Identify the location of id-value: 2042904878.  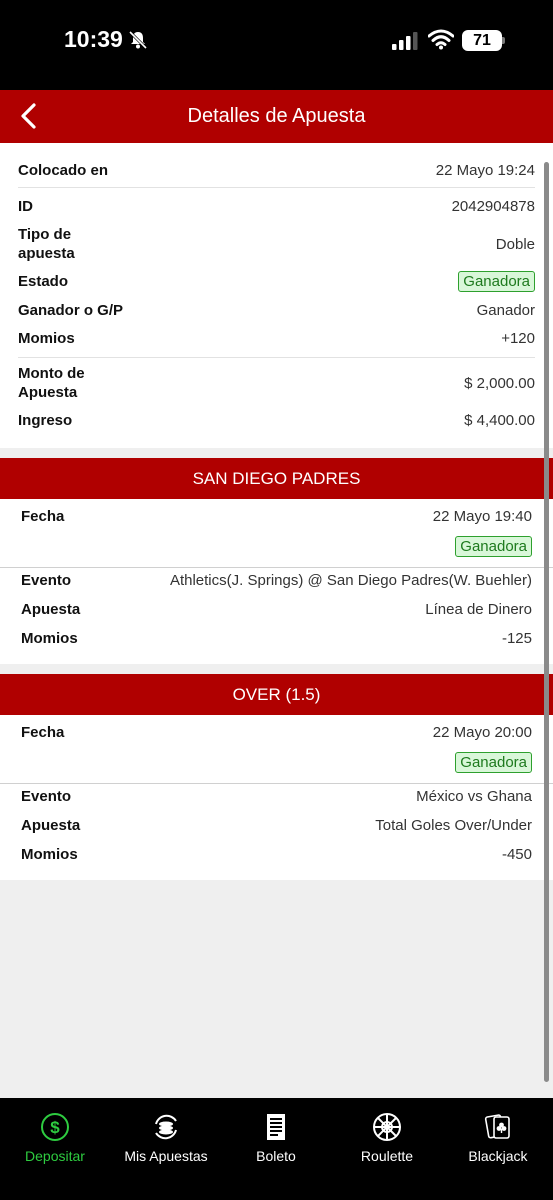
(493, 206).